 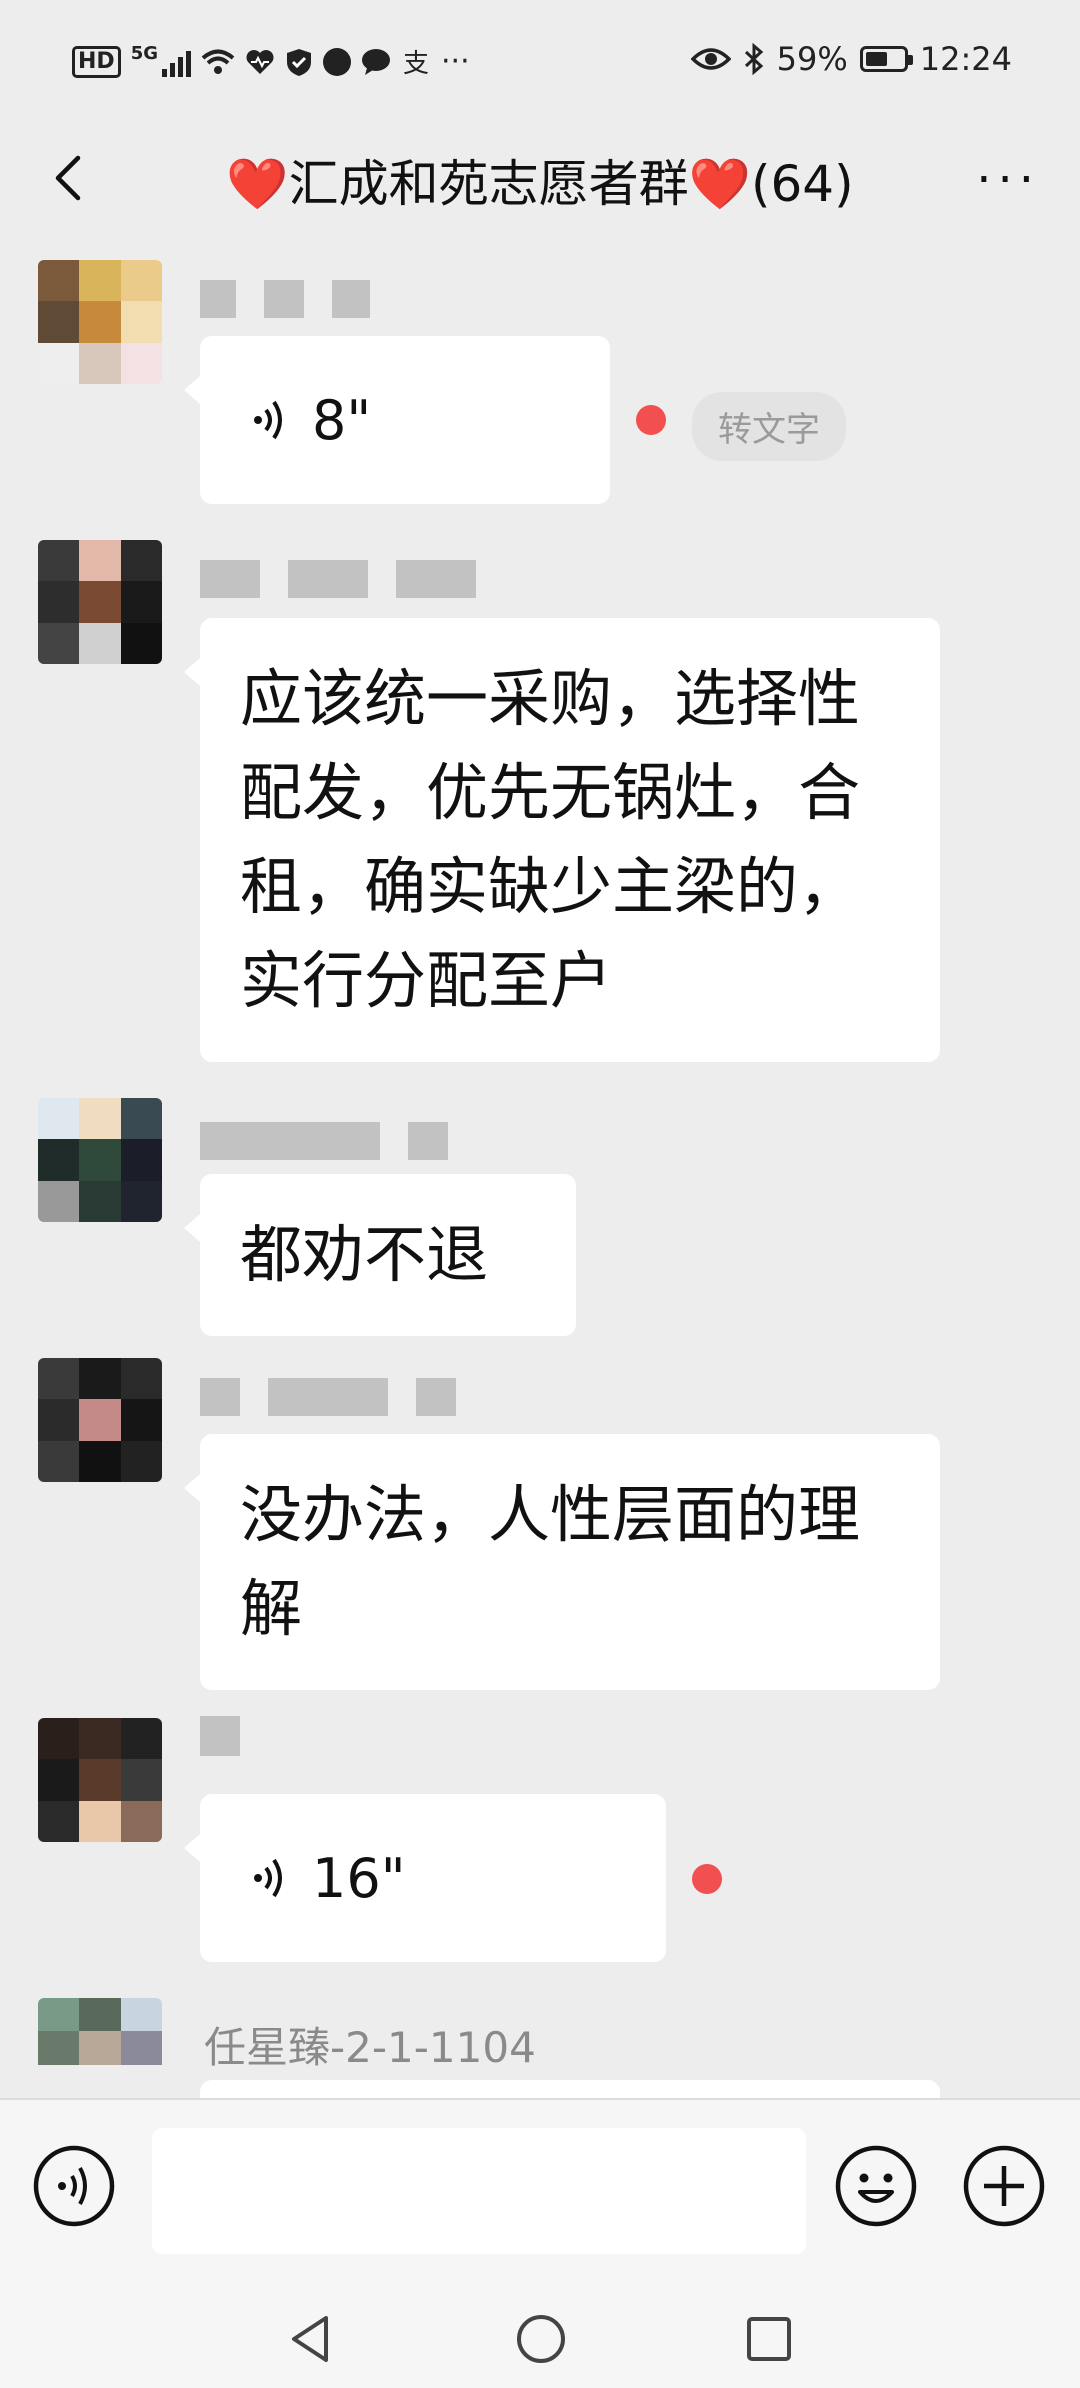 I want to click on sender-name: 任星臻-2-1-1104, so click(x=370, y=2047).